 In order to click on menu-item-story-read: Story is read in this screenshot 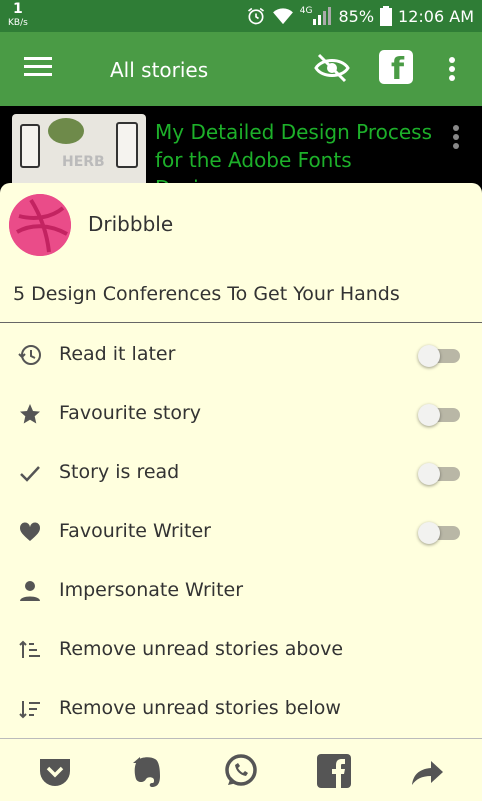, I will do `click(241, 473)`.